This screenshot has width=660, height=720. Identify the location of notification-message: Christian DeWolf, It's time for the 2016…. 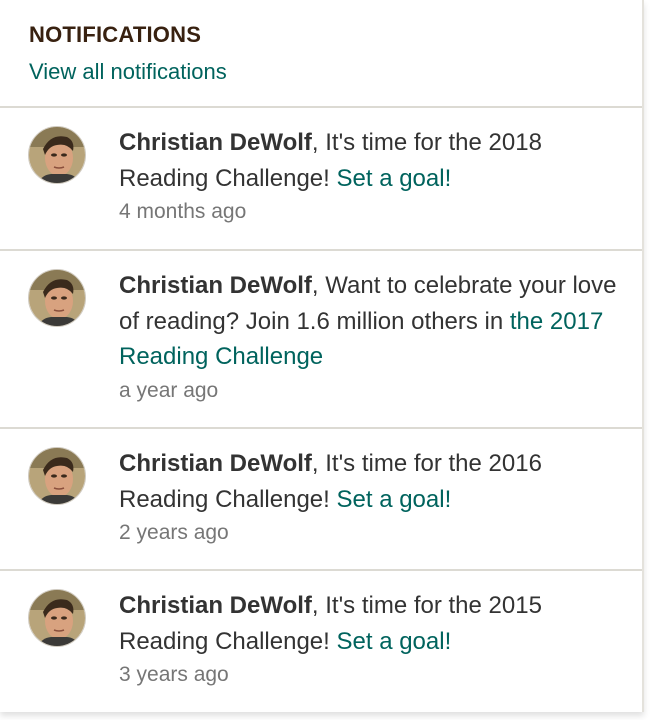
(369, 497).